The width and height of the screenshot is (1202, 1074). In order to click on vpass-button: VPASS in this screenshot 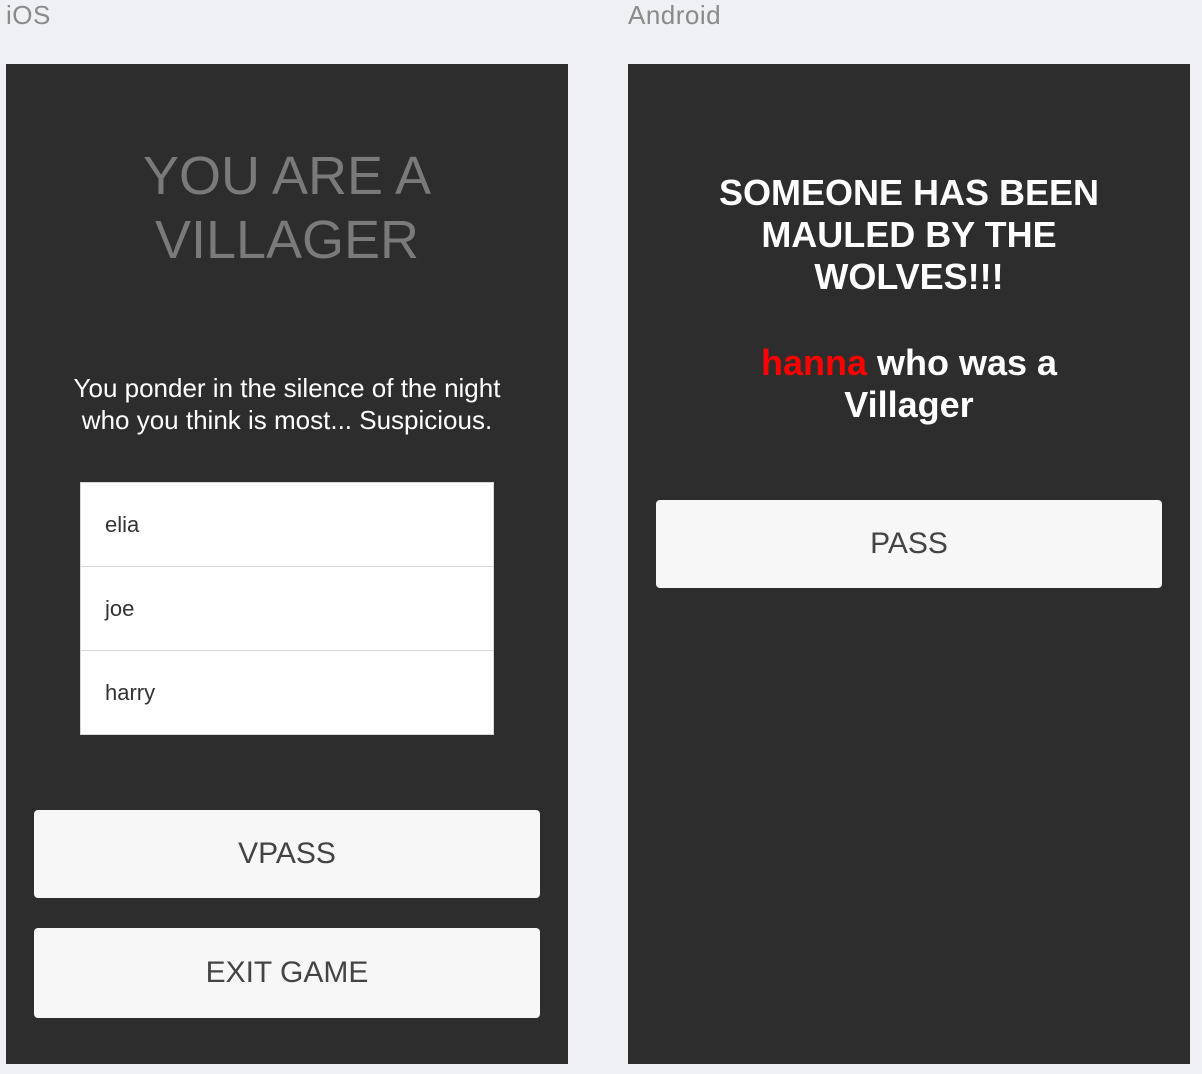, I will do `click(287, 854)`.